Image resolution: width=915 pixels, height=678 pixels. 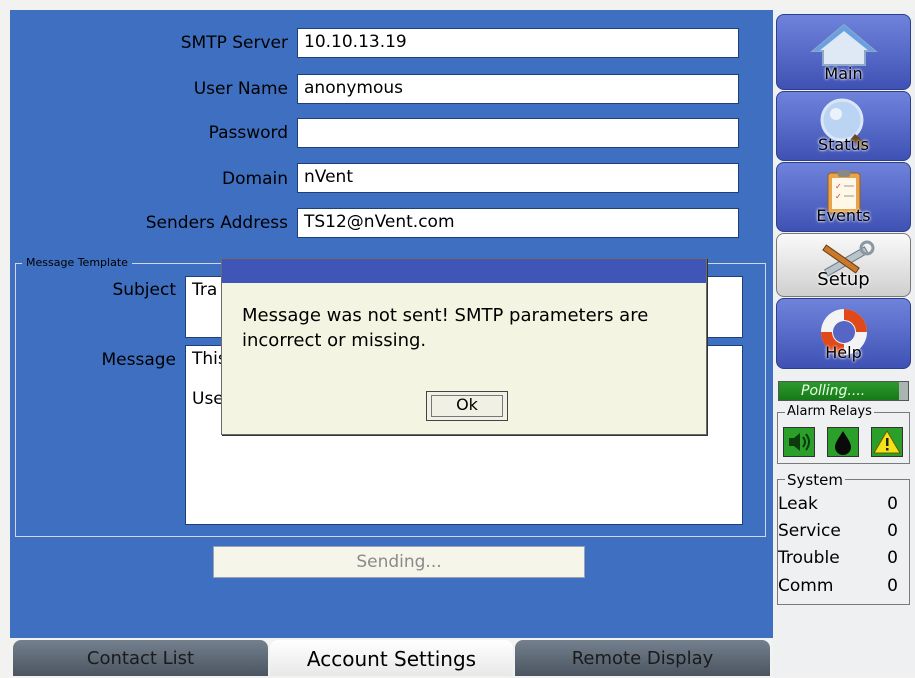 I want to click on nav-status-button: Status, so click(x=843, y=126).